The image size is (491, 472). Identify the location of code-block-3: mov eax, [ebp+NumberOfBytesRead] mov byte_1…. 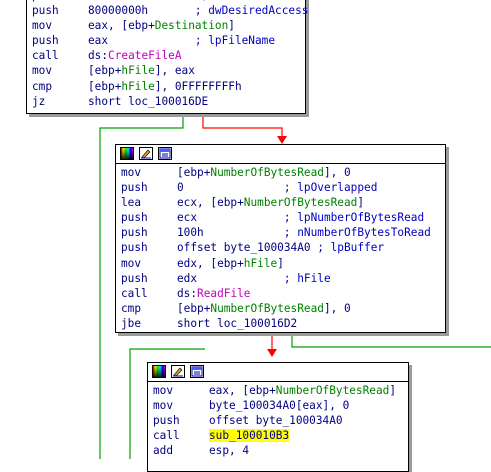
(278, 417).